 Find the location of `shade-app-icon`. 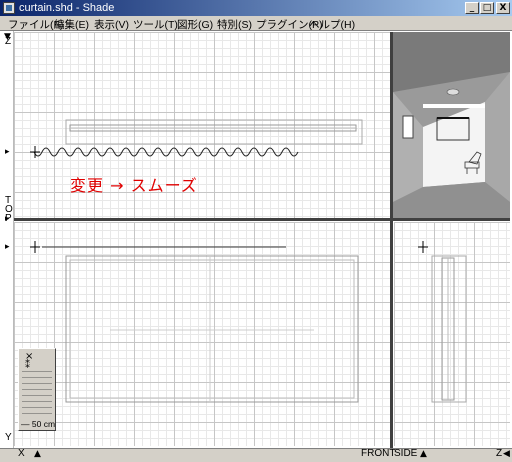

shade-app-icon is located at coordinates (9, 8).